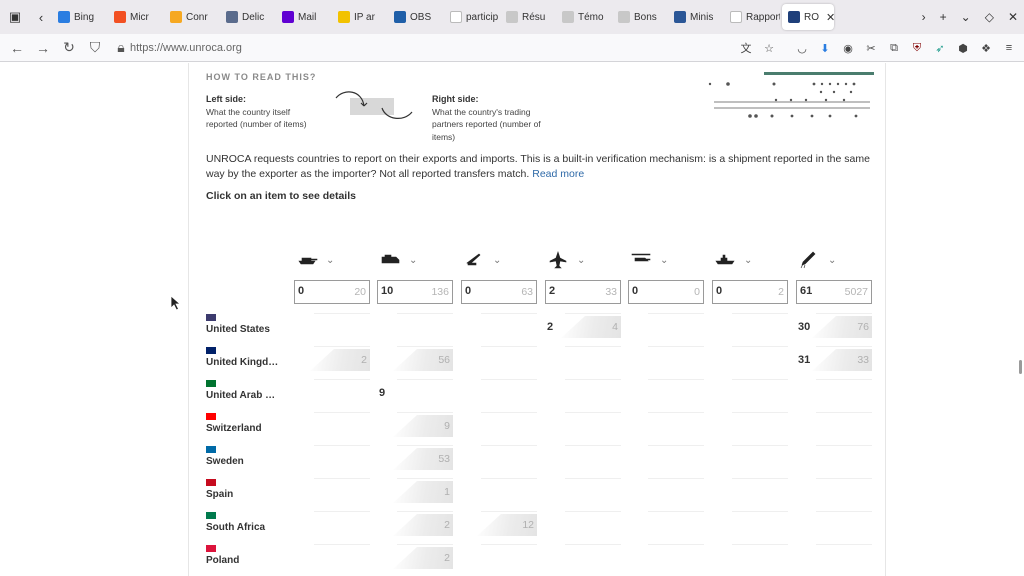  Describe the element at coordinates (415, 360) in the screenshot. I see `transfer-cell: 56` at that location.